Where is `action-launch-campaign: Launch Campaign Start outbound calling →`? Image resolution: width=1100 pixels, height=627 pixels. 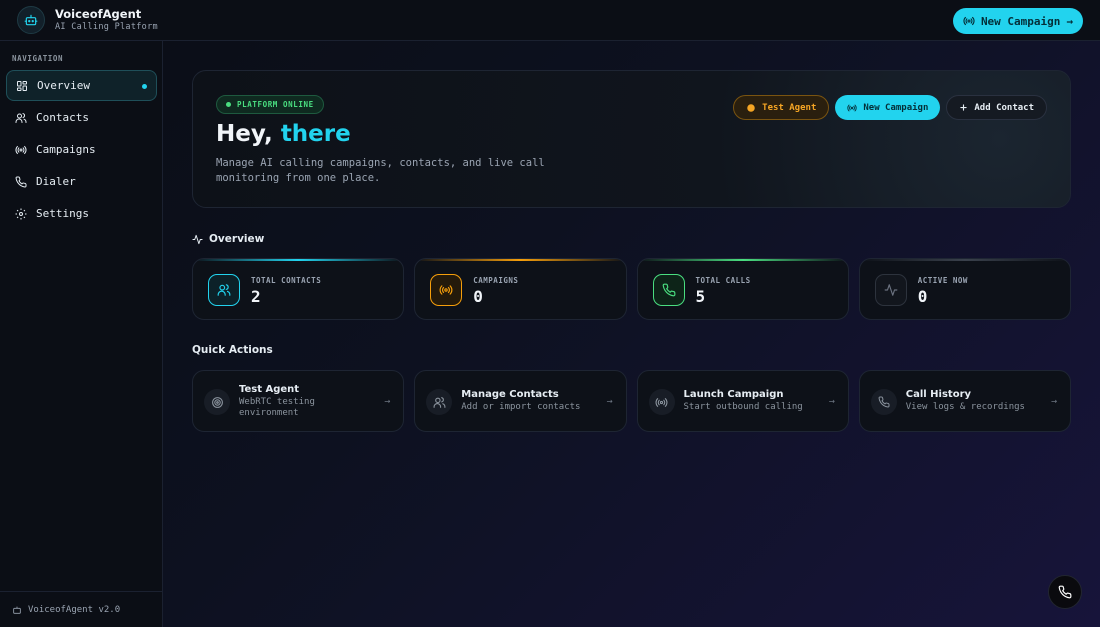 action-launch-campaign: Launch Campaign Start outbound calling → is located at coordinates (742, 401).